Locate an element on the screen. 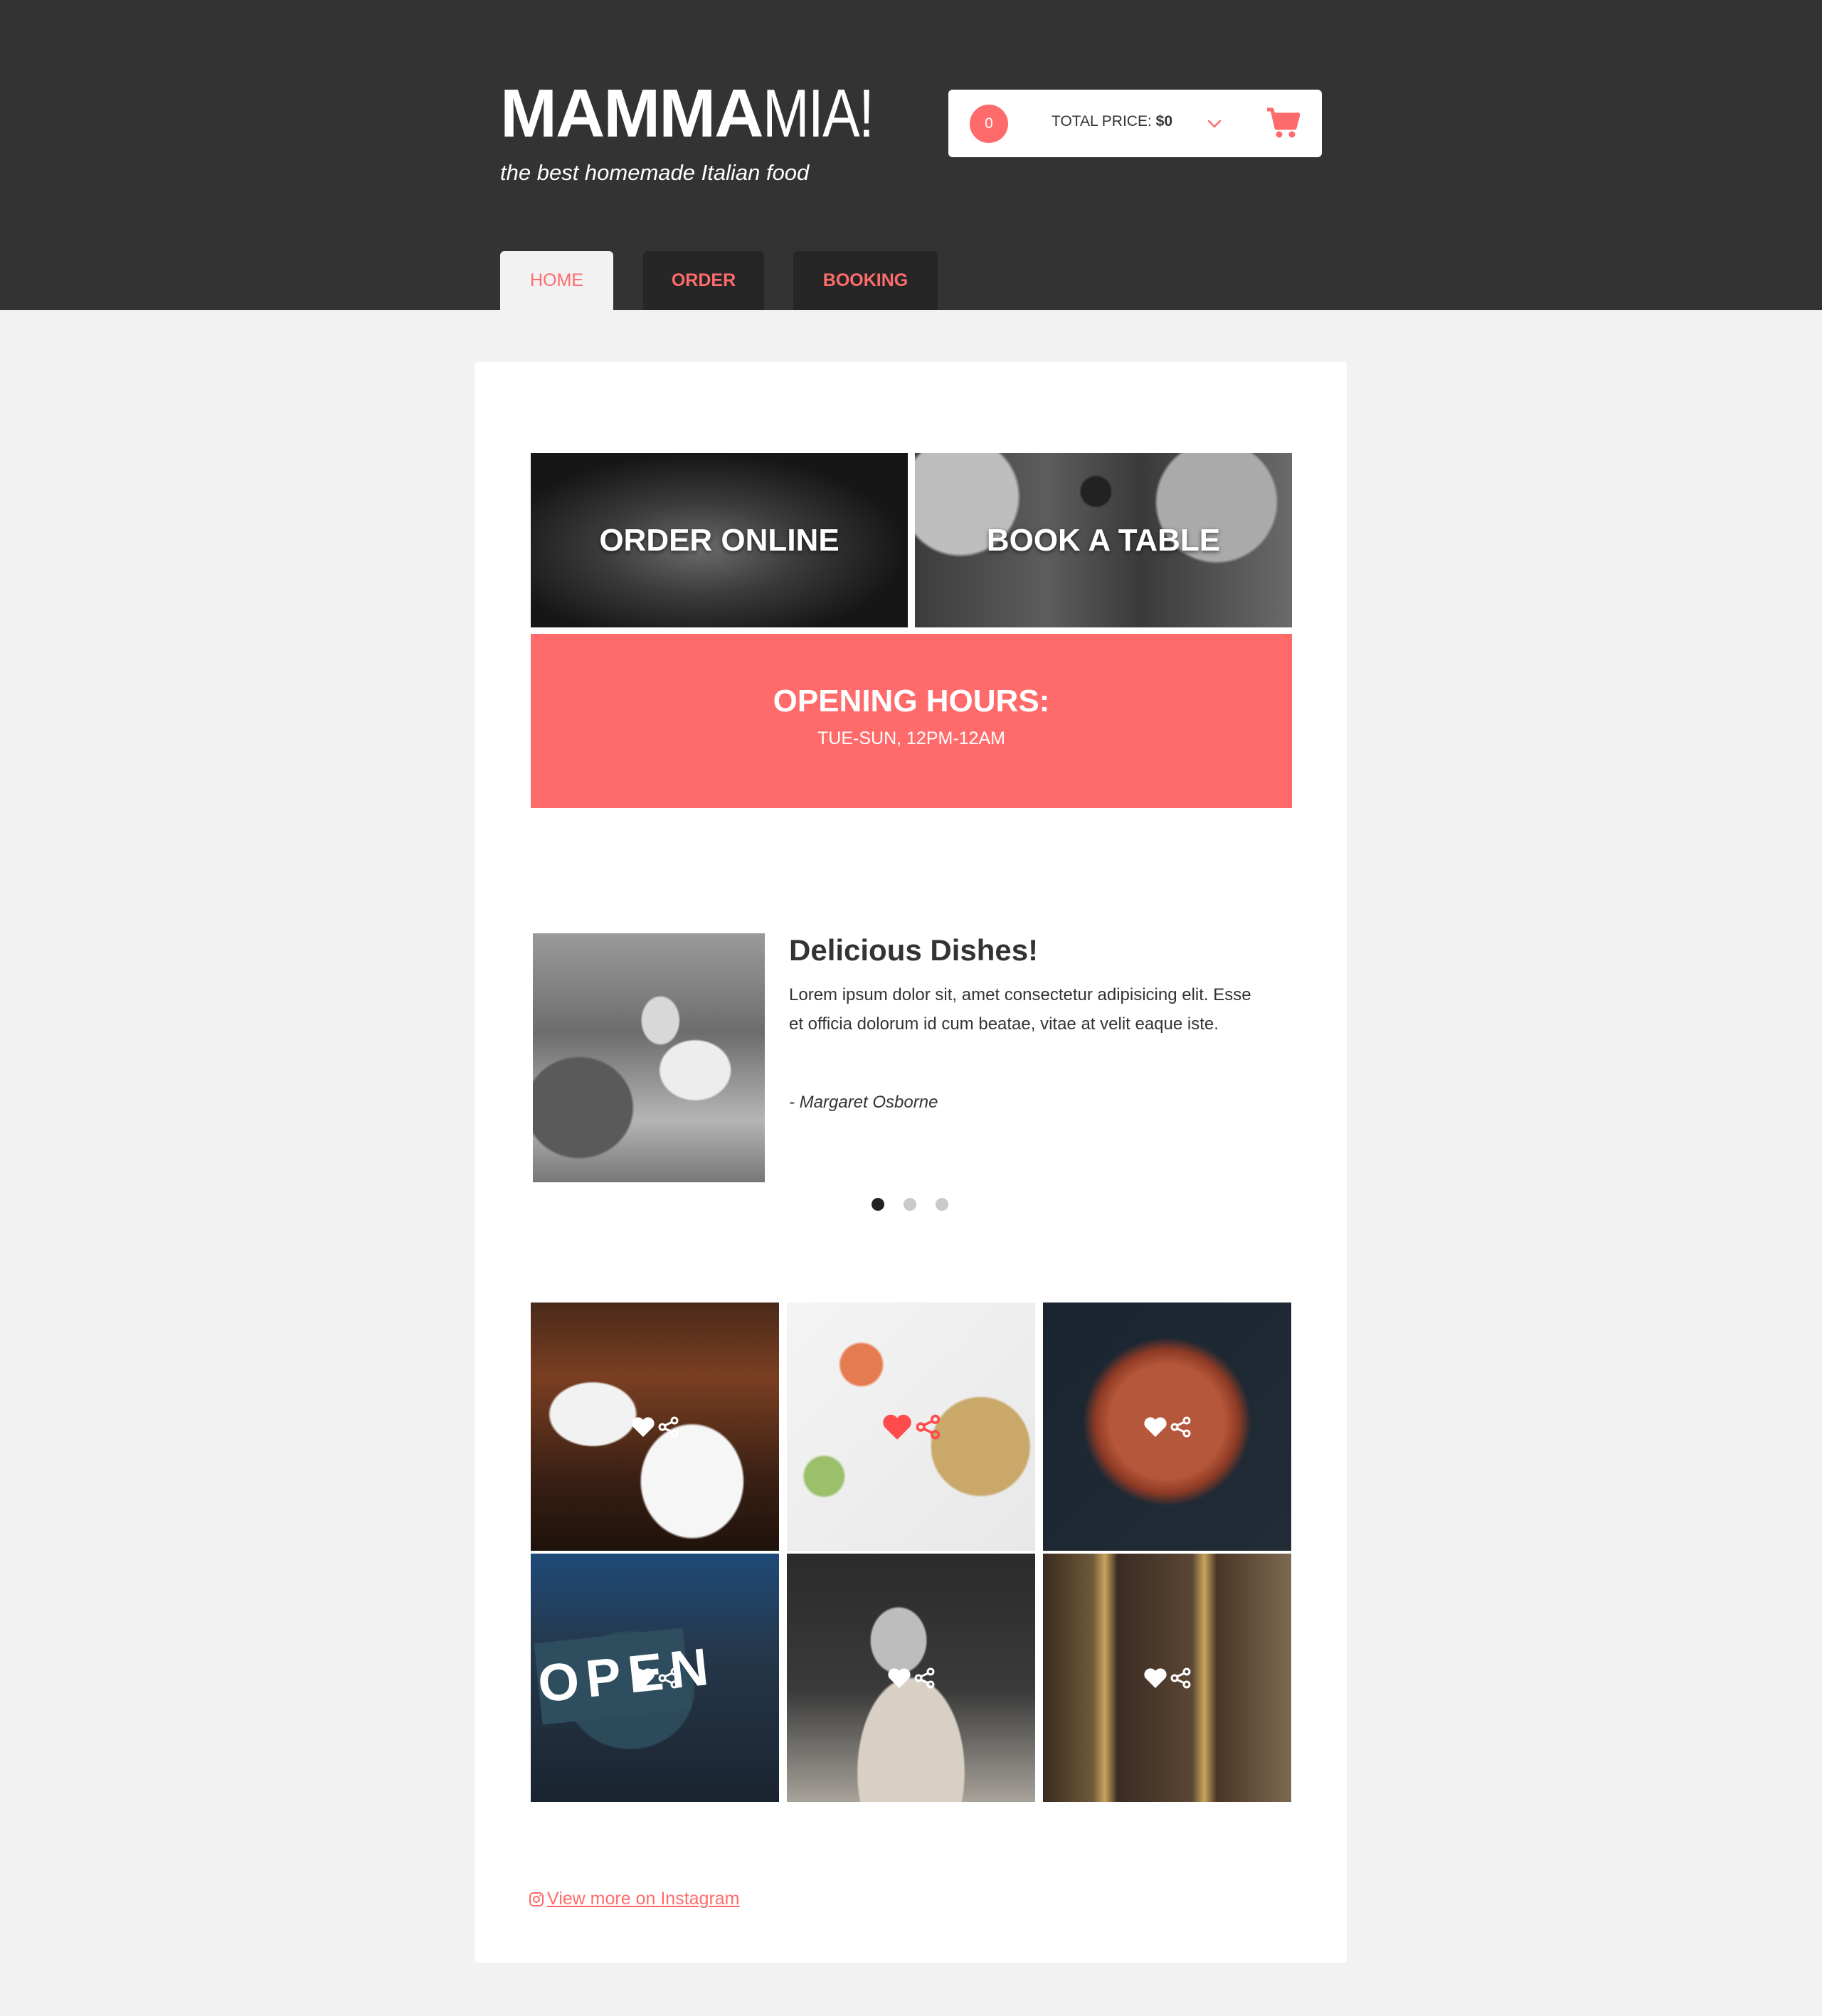 This screenshot has height=2016, width=1822. tab-booking: BOOKING is located at coordinates (865, 280).